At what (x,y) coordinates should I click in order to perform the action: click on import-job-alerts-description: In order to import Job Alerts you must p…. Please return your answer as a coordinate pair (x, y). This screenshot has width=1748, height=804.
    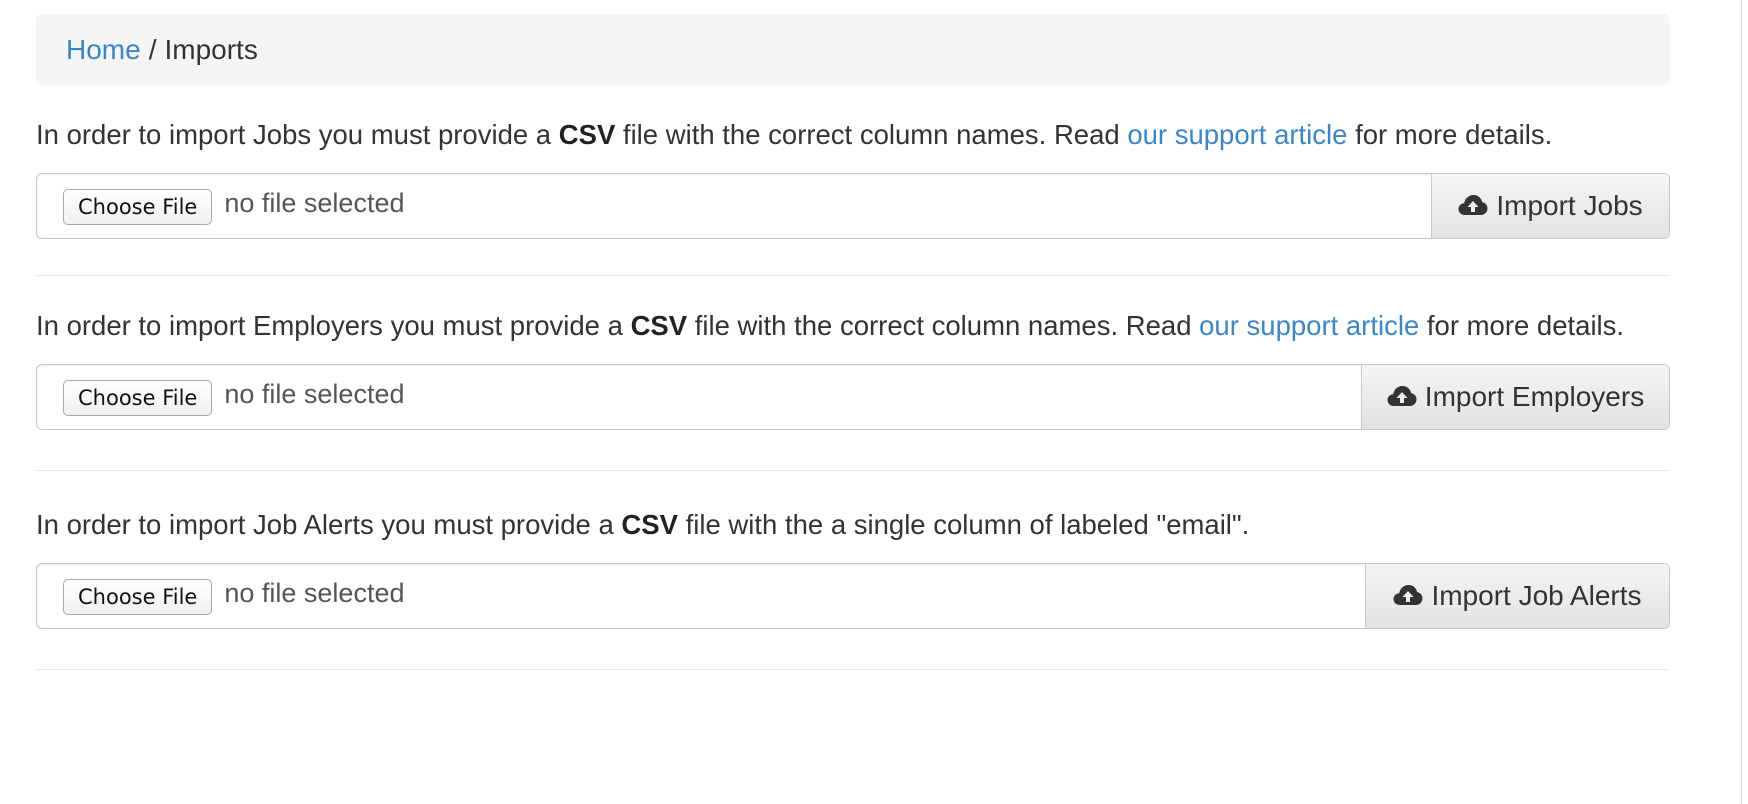
    Looking at the image, I should click on (853, 525).